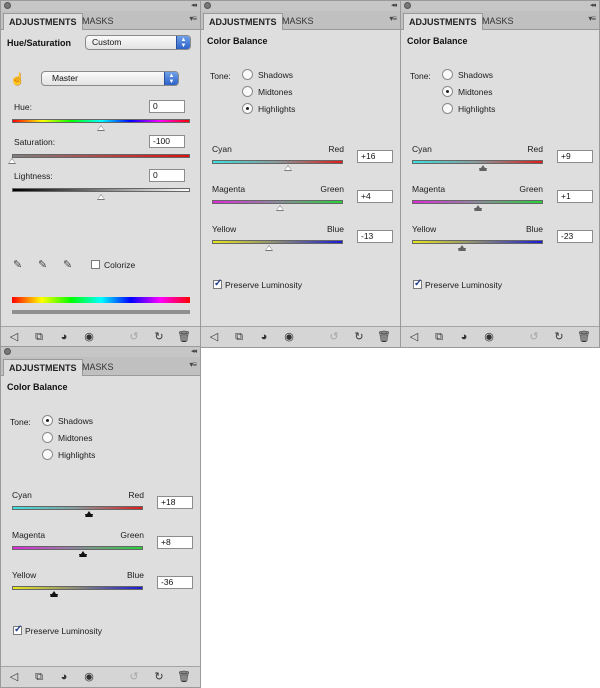 This screenshot has width=600, height=688. What do you see at coordinates (175, 542) in the screenshot?
I see `magenta-green-input: +8` at bounding box center [175, 542].